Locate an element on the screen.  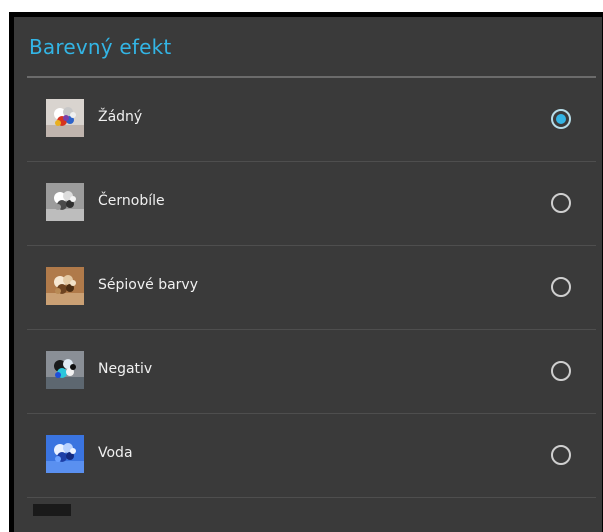
option-label: Negativ is located at coordinates (125, 369).